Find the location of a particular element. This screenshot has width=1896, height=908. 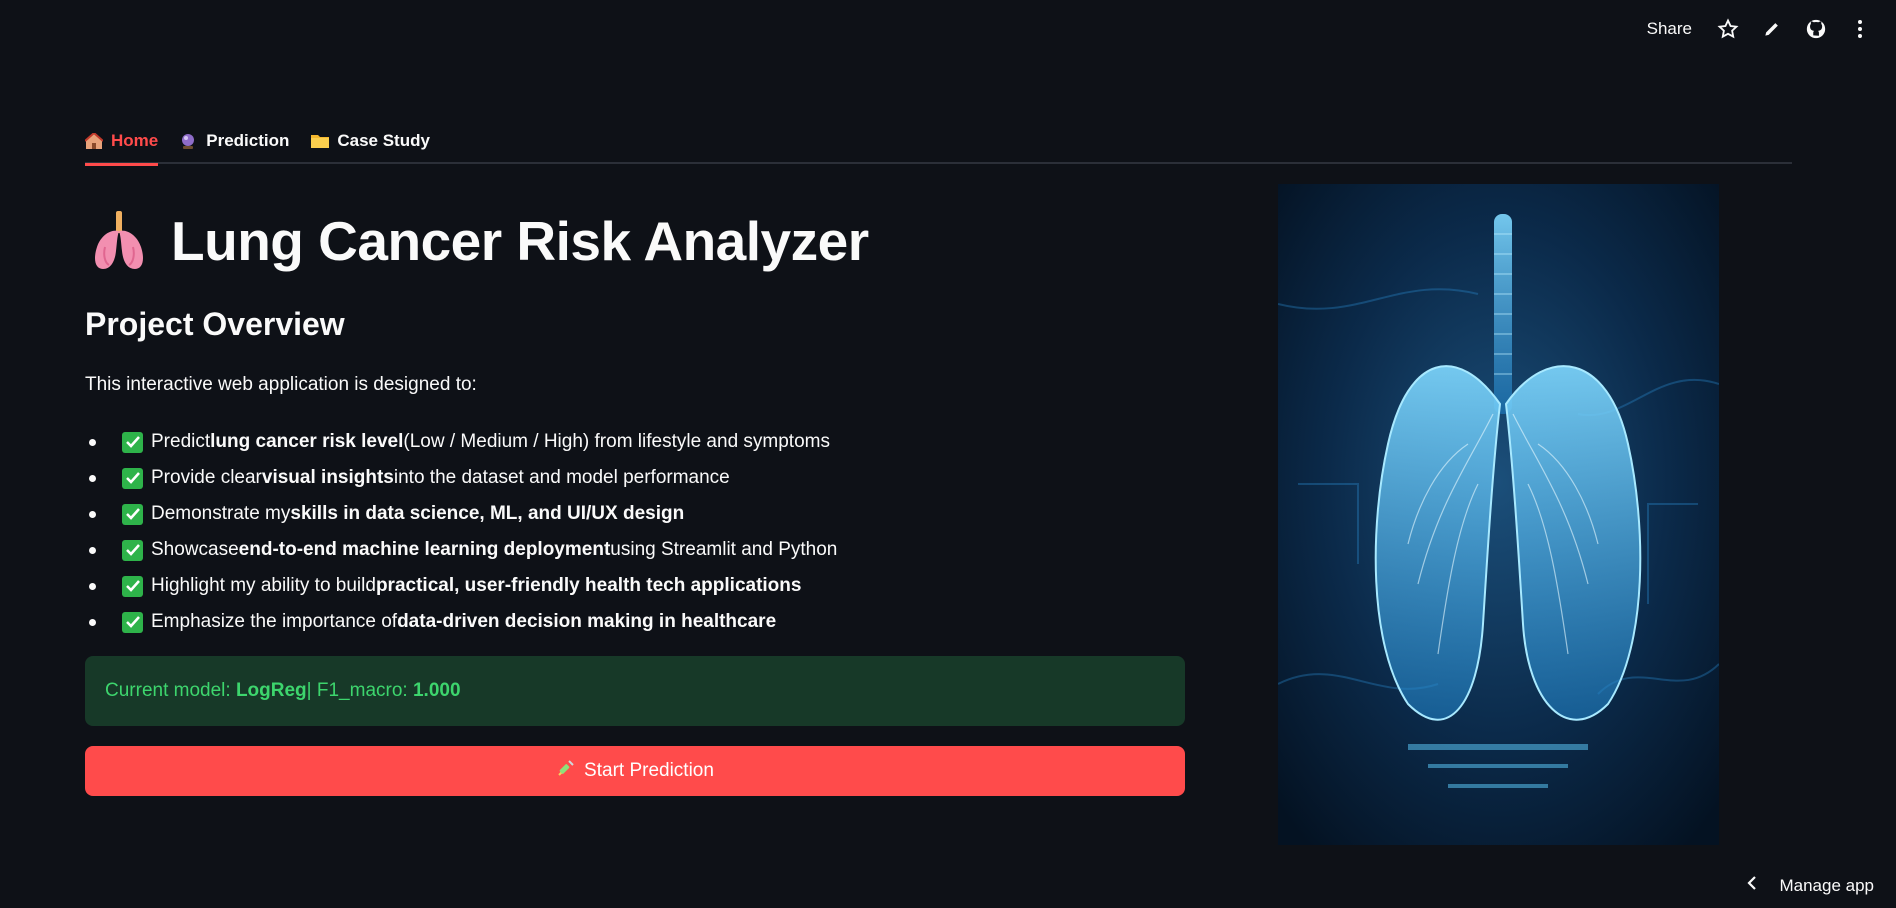

model-prefix: Current model: is located at coordinates (168, 690).